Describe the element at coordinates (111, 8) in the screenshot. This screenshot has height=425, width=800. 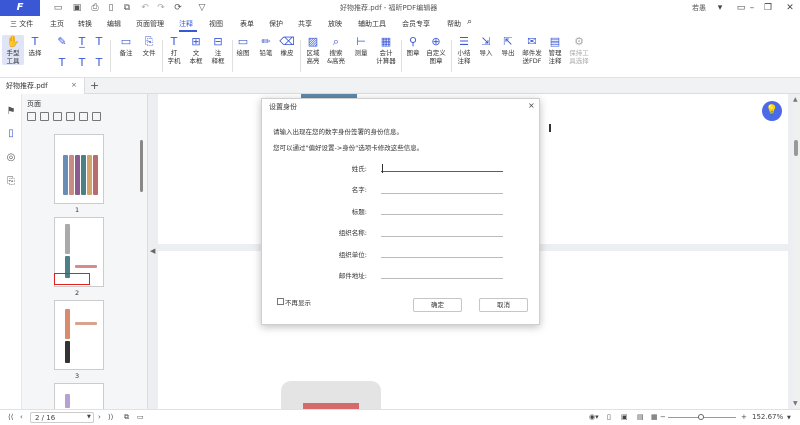
I see `new-doc-icon: ▯` at that location.